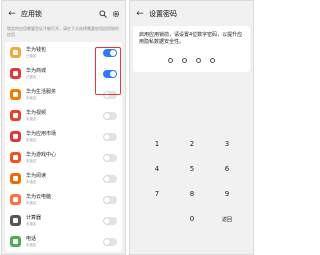 This screenshot has width=320, height=255. Describe the element at coordinates (15, 52) in the screenshot. I see `wallet-app-icon` at that location.